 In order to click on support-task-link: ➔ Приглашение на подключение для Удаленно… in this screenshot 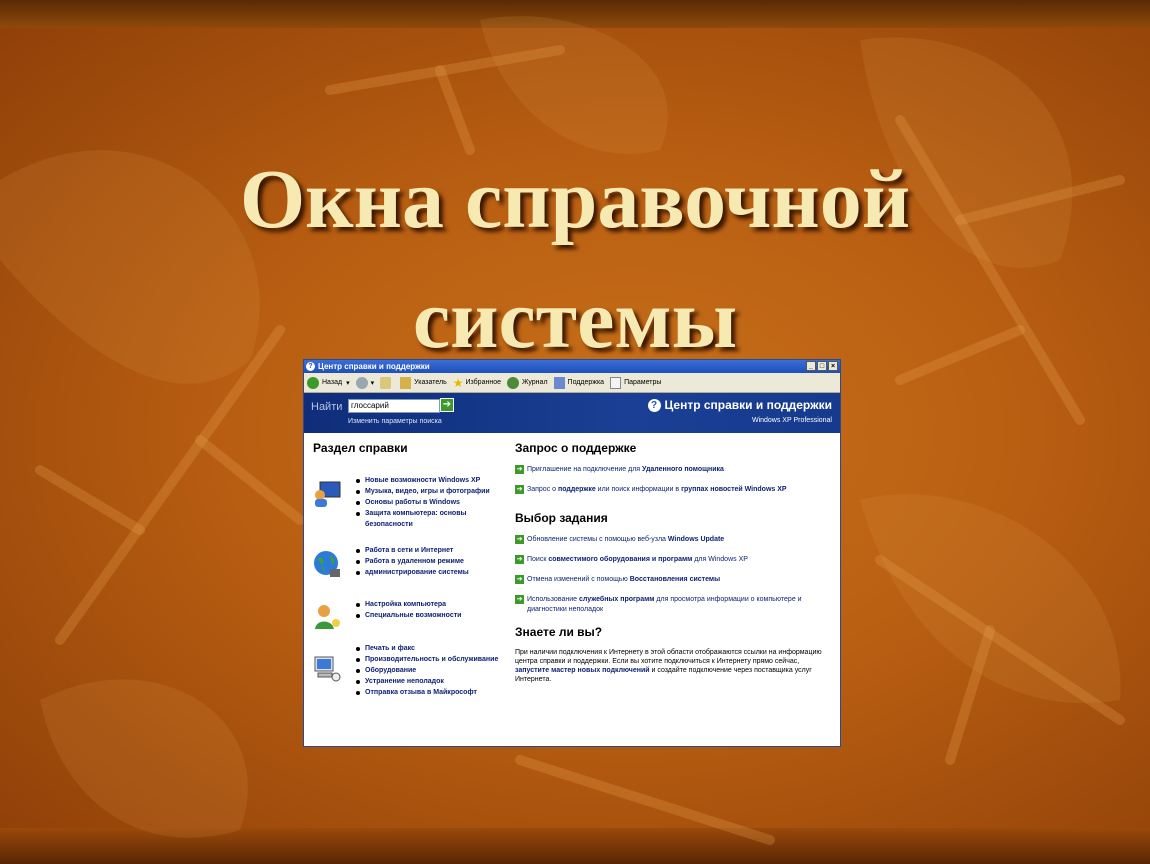, I will do `click(660, 470)`.